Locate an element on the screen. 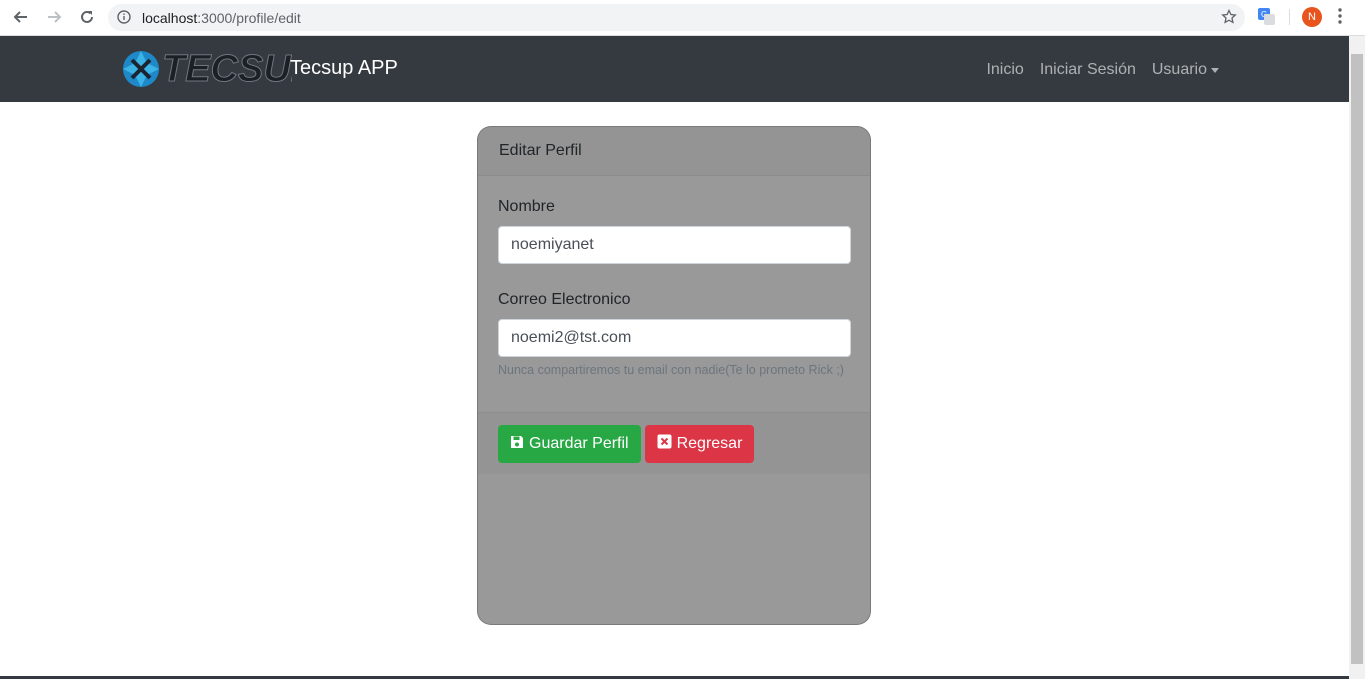 The height and width of the screenshot is (679, 1365). translate-icon: G is located at coordinates (1266, 19).